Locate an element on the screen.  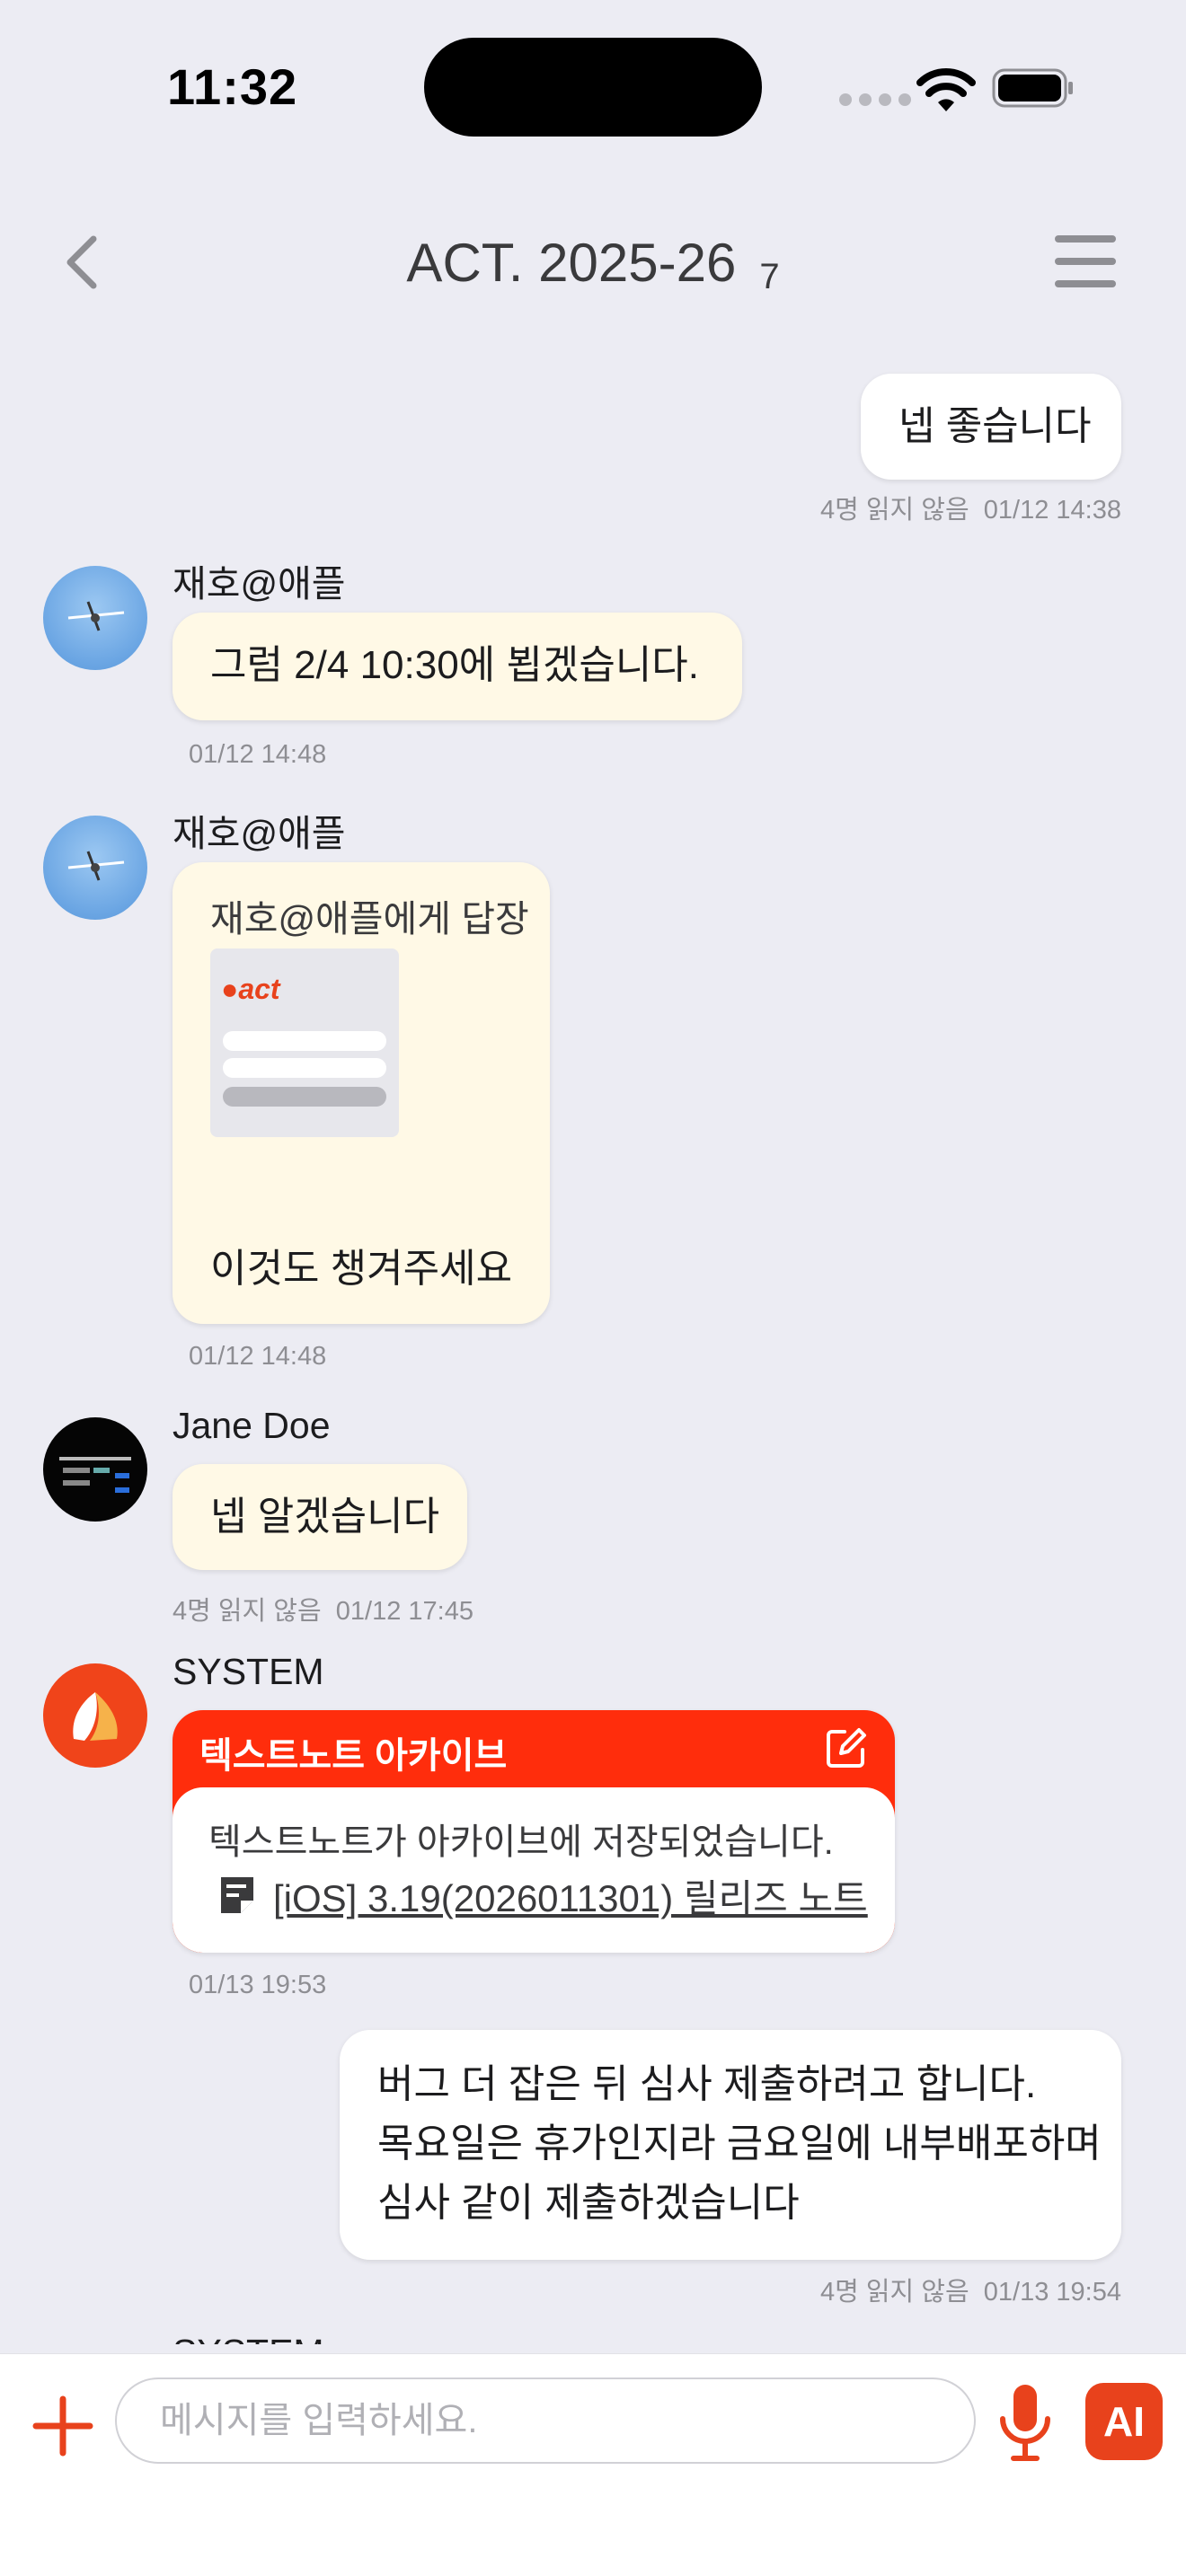
act-logo: ●act is located at coordinates (250, 989).